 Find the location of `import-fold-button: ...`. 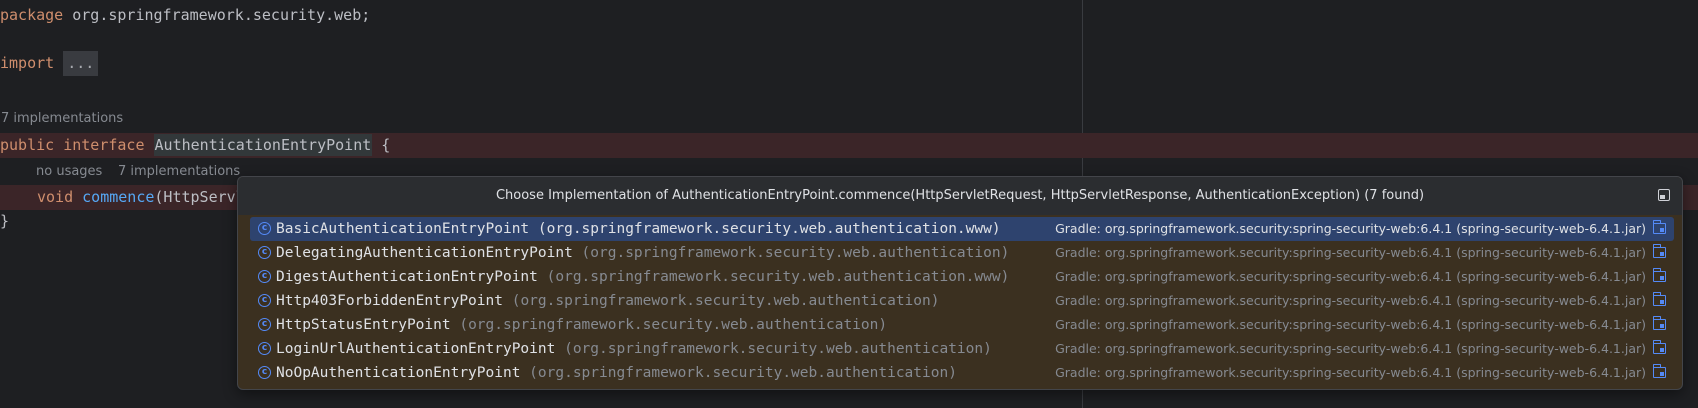

import-fold-button: ... is located at coordinates (81, 63).